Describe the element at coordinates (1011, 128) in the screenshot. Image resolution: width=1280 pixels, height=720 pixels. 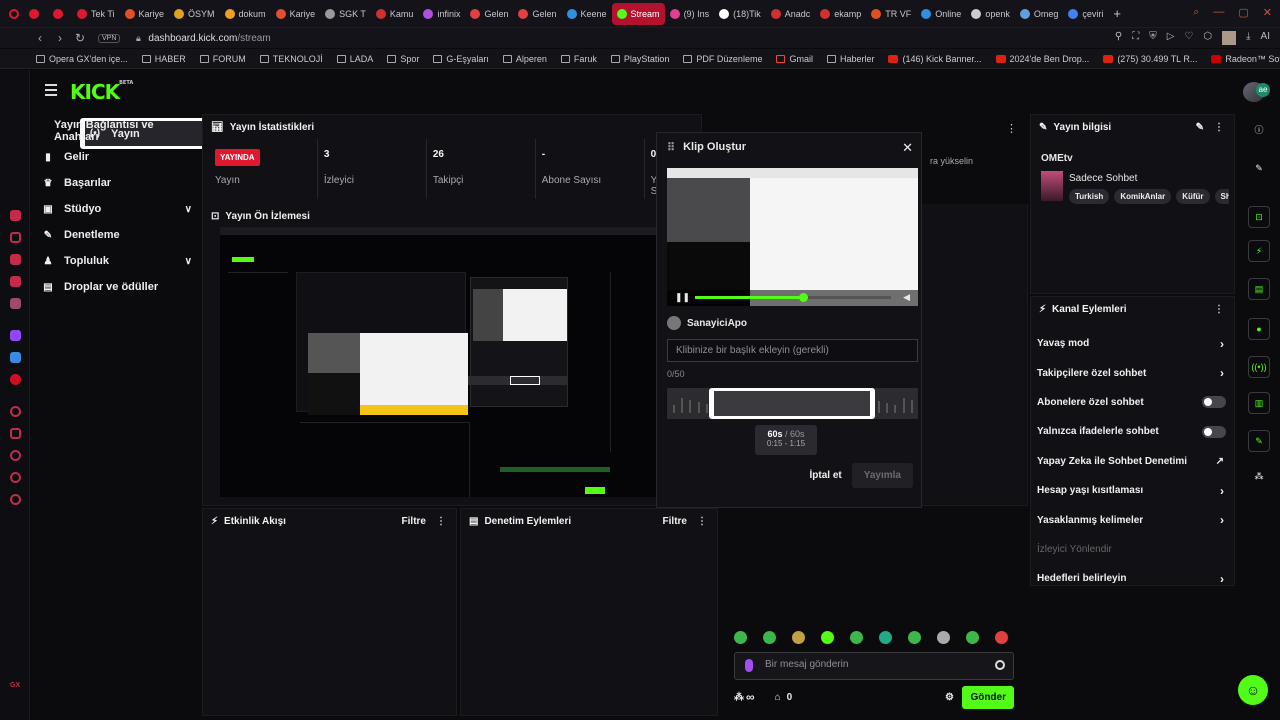
I see `stats-menu-icon: ⋮` at that location.